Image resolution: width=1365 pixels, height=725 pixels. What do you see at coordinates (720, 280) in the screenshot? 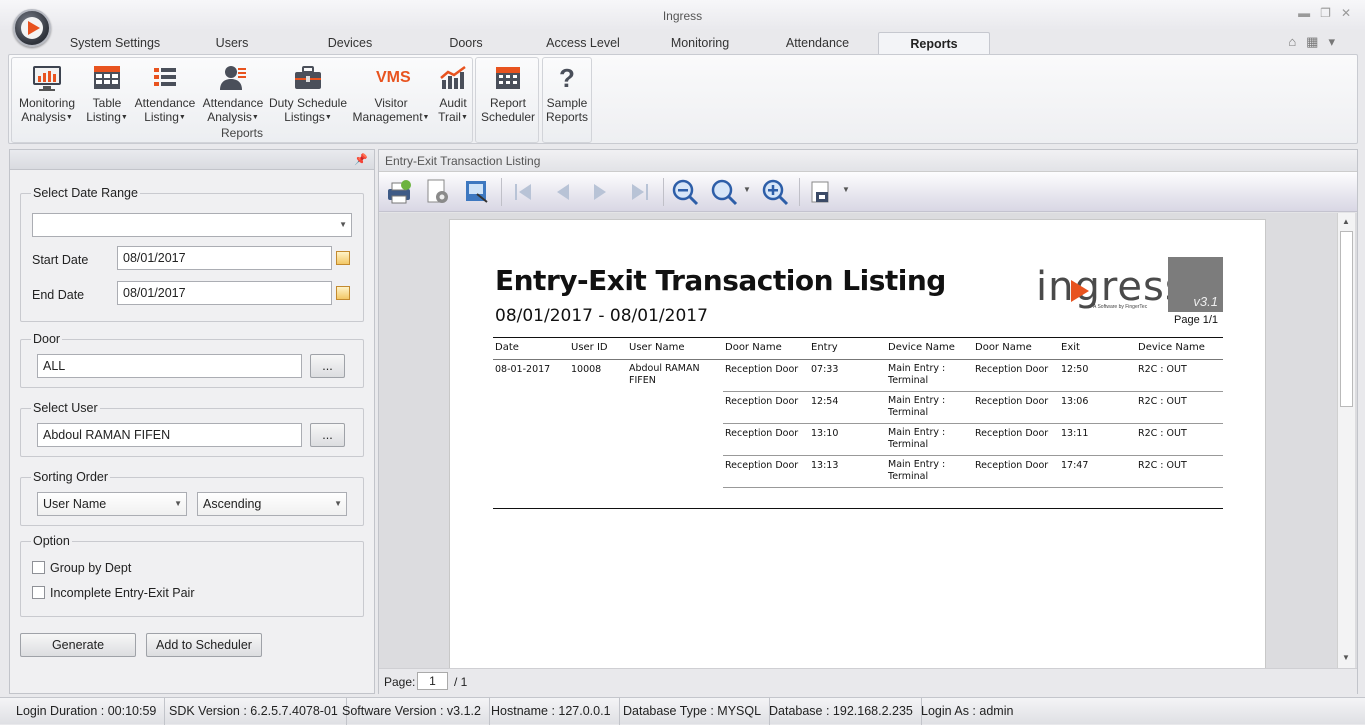
I see `report-title: Entry-Exit Transaction Listing` at bounding box center [720, 280].